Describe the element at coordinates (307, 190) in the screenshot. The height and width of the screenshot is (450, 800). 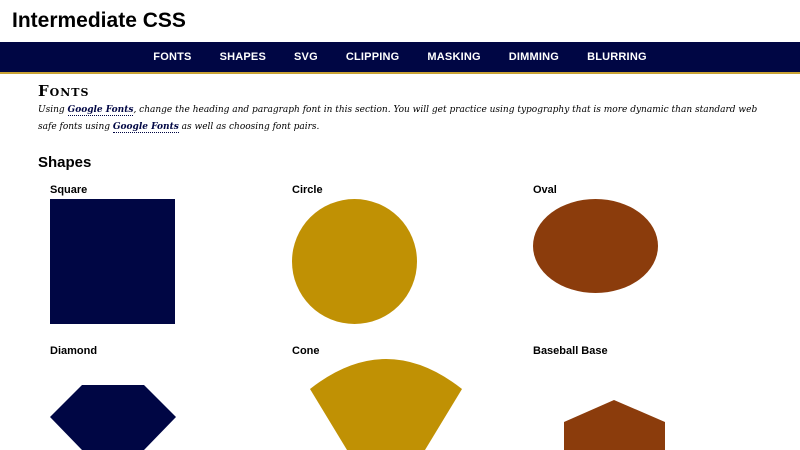
I see `circle-label: Circle` at that location.